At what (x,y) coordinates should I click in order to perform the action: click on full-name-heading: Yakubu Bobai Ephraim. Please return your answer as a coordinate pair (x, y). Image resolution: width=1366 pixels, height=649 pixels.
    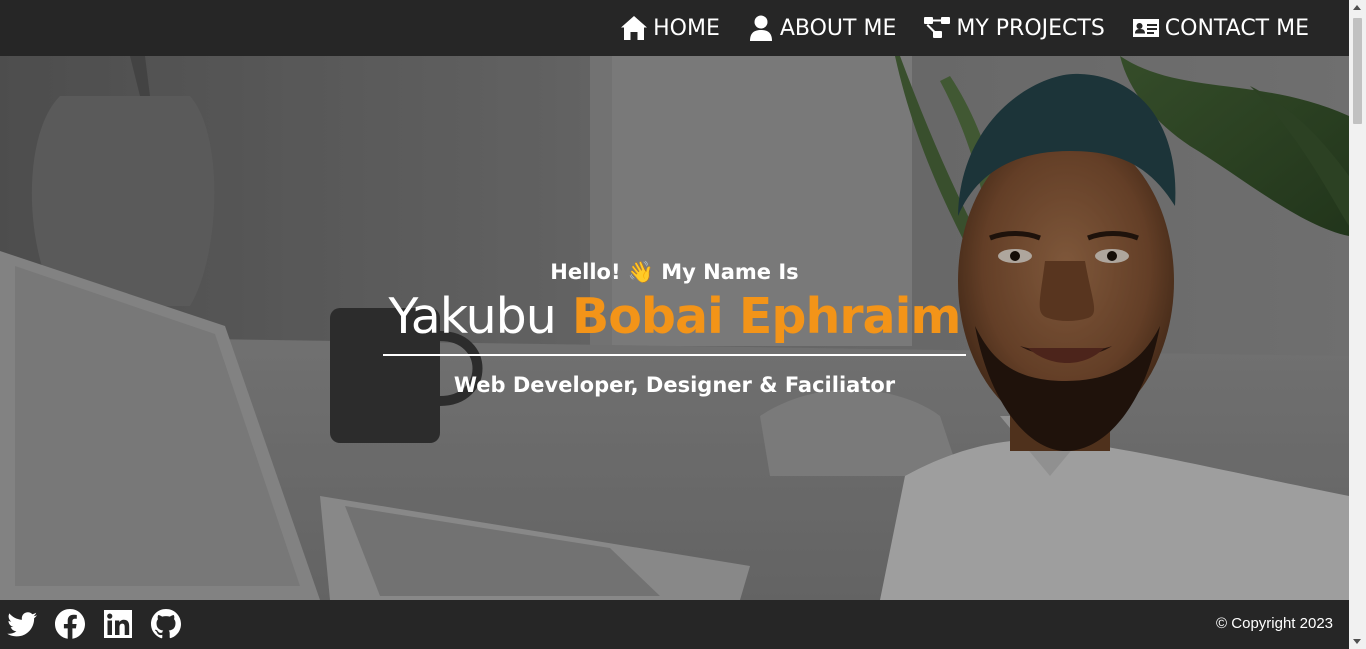
    Looking at the image, I should click on (674, 317).